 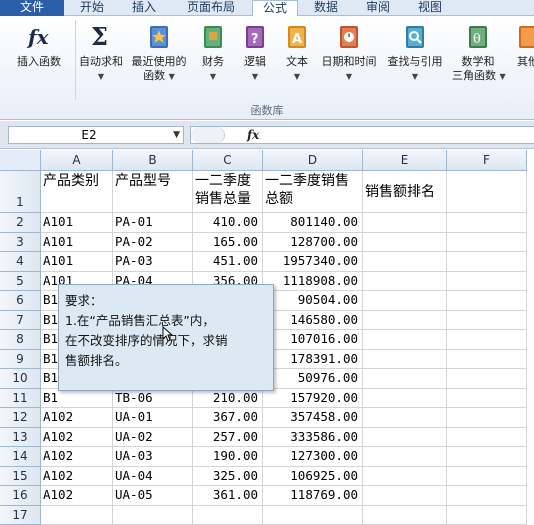 I want to click on cell-d: 146580.00, so click(x=313, y=321).